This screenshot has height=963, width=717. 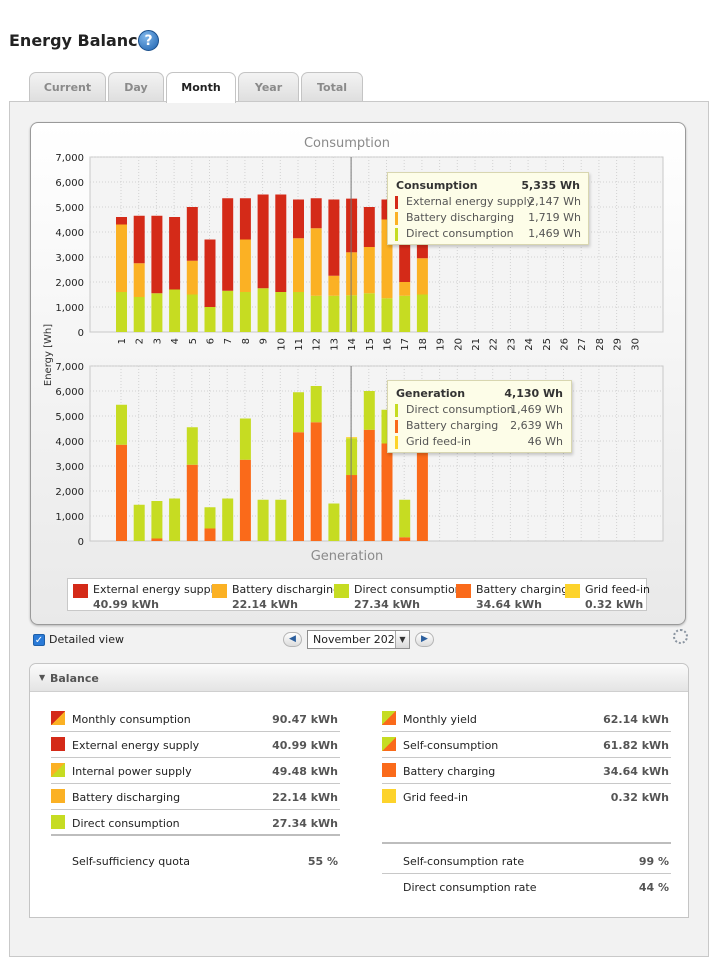 I want to click on tooltip-row-label: External energy supply, so click(x=470, y=201).